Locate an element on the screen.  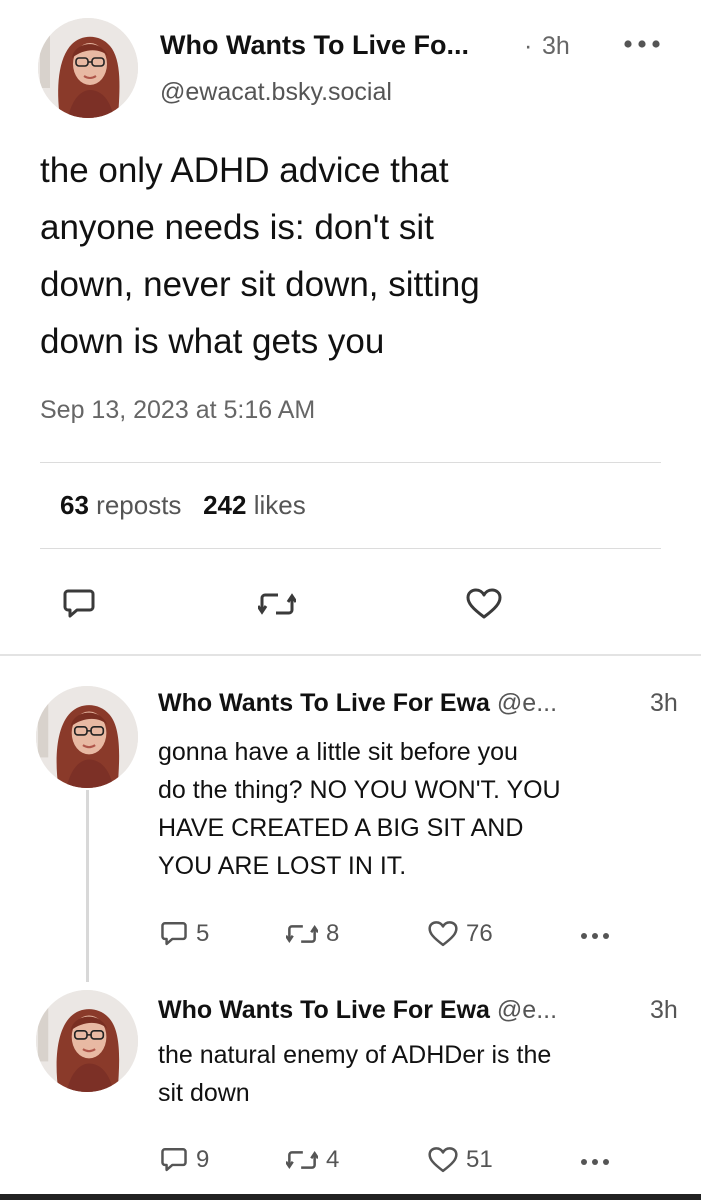
reply-button: 5 is located at coordinates (184, 934).